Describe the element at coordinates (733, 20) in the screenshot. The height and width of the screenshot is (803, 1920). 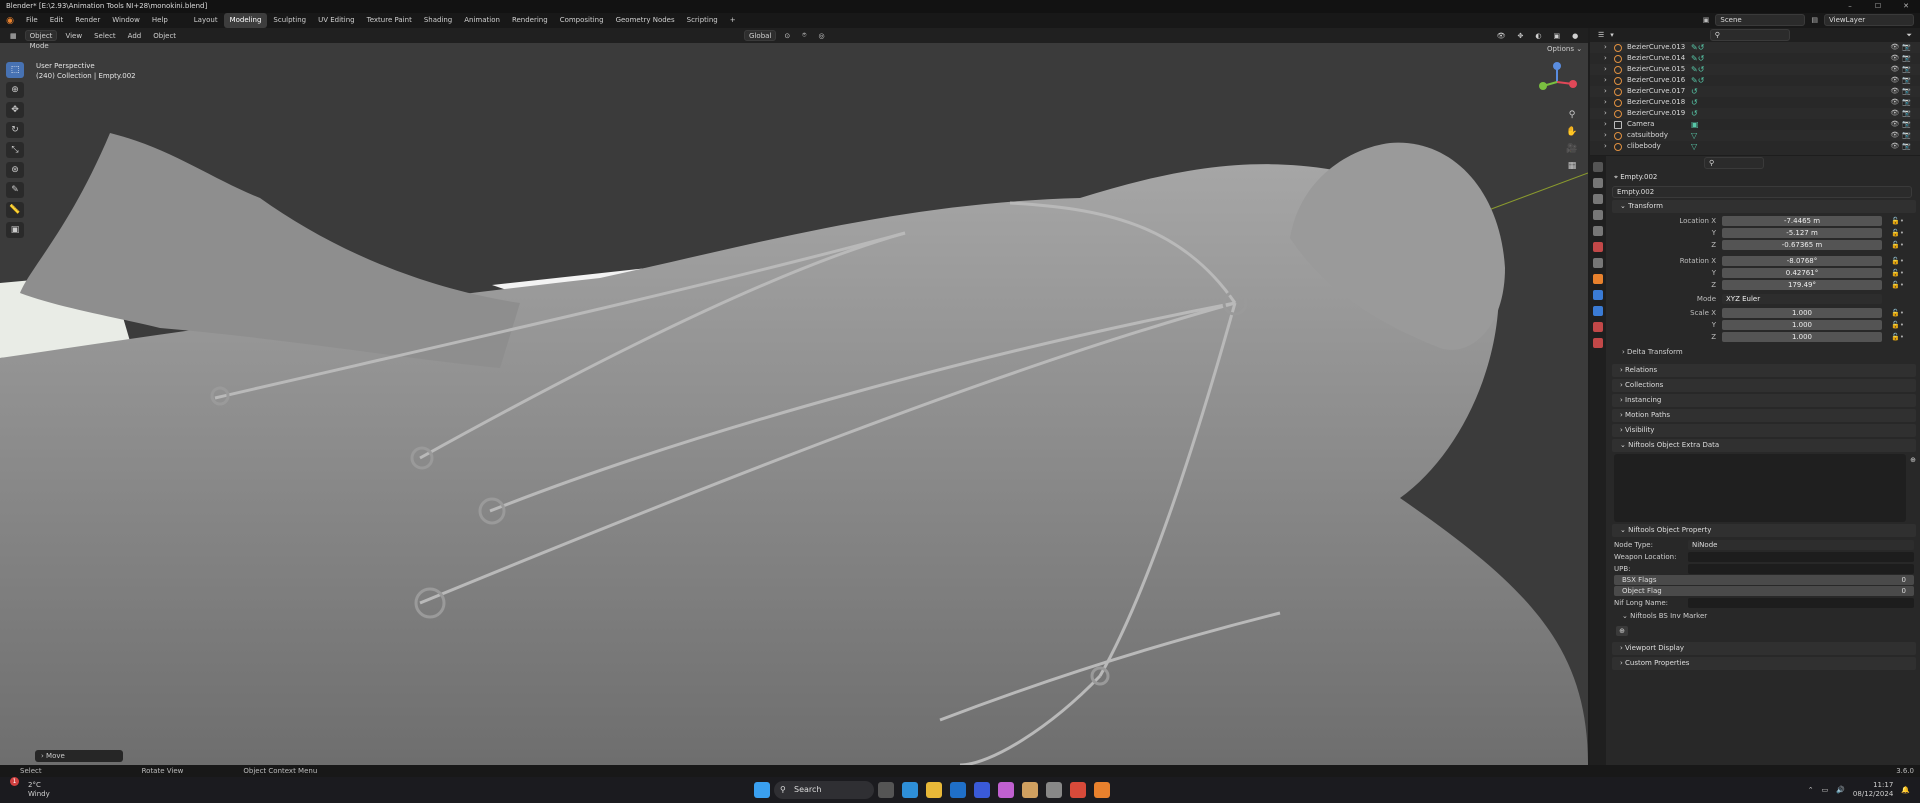
I see `add-workspace-button: +` at that location.